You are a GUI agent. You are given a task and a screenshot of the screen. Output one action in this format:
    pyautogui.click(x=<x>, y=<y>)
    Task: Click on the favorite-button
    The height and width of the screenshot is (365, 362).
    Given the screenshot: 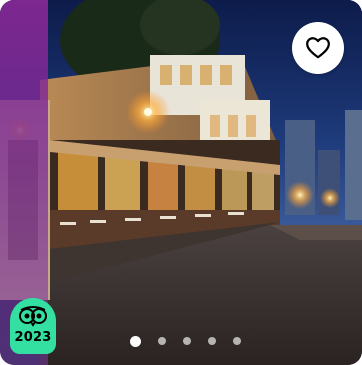 What is the action you would take?
    pyautogui.click(x=318, y=48)
    